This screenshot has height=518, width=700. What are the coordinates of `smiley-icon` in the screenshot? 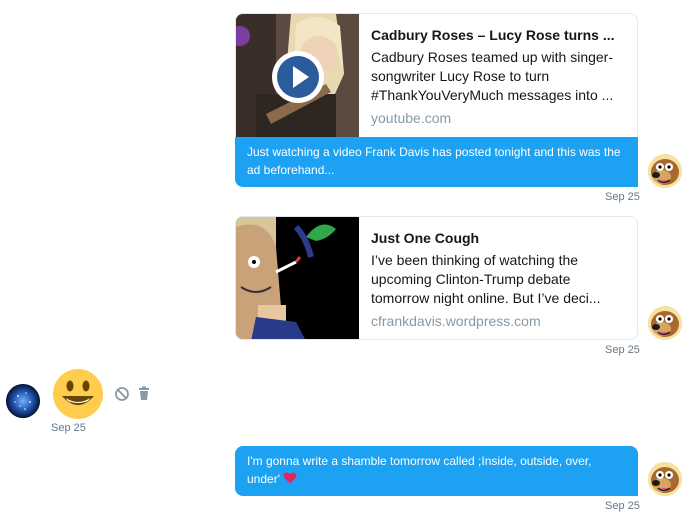 It's located at (78, 394).